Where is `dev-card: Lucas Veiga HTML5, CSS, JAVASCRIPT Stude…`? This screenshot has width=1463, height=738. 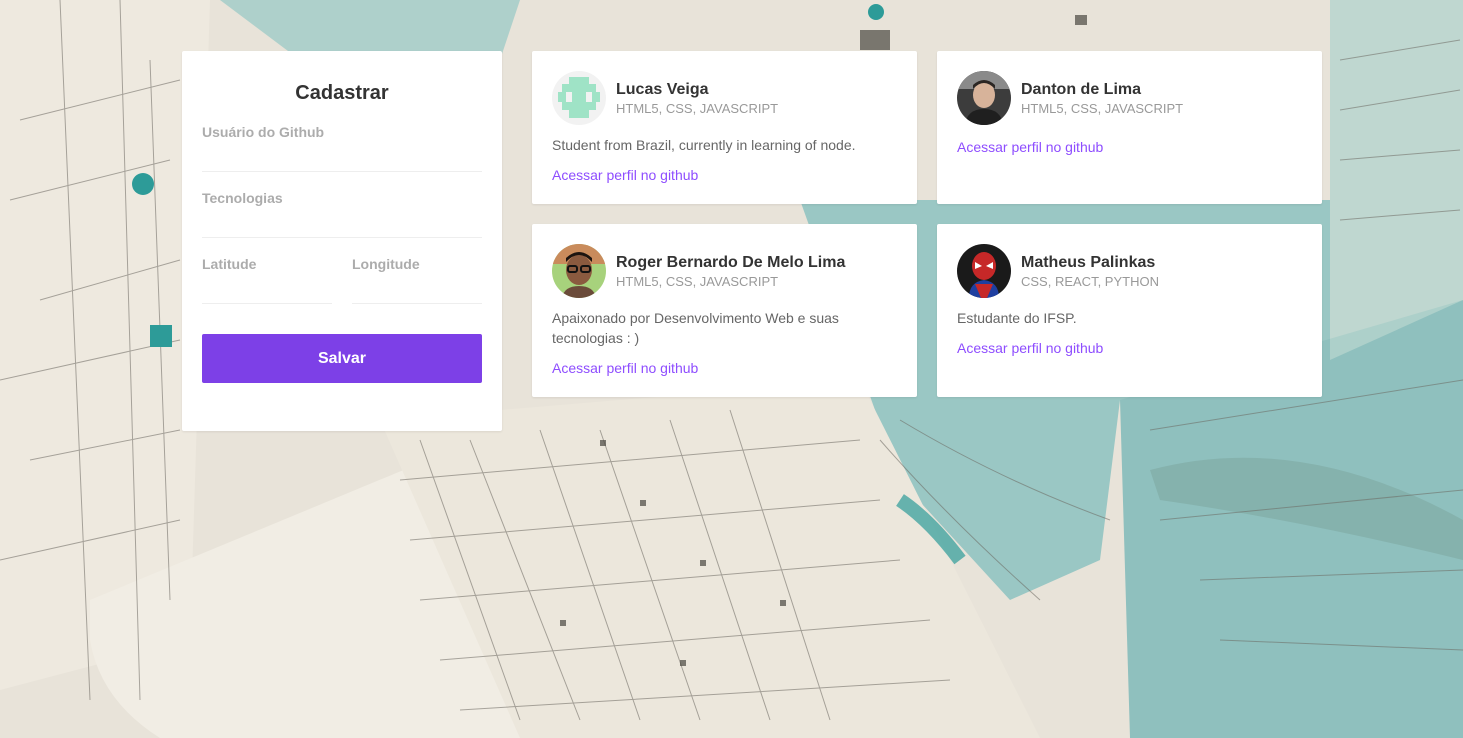 dev-card: Lucas Veiga HTML5, CSS, JAVASCRIPT Stude… is located at coordinates (724, 127).